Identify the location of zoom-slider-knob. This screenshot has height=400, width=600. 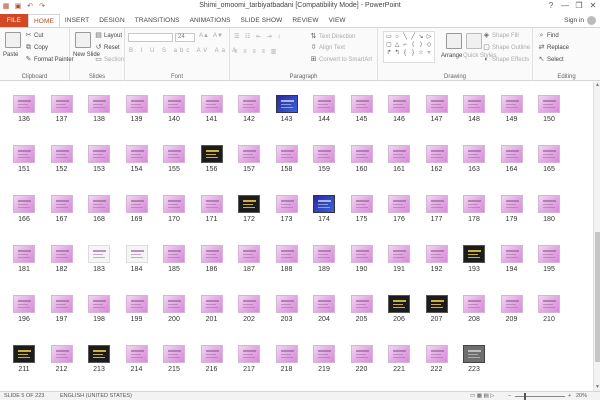
(525, 396).